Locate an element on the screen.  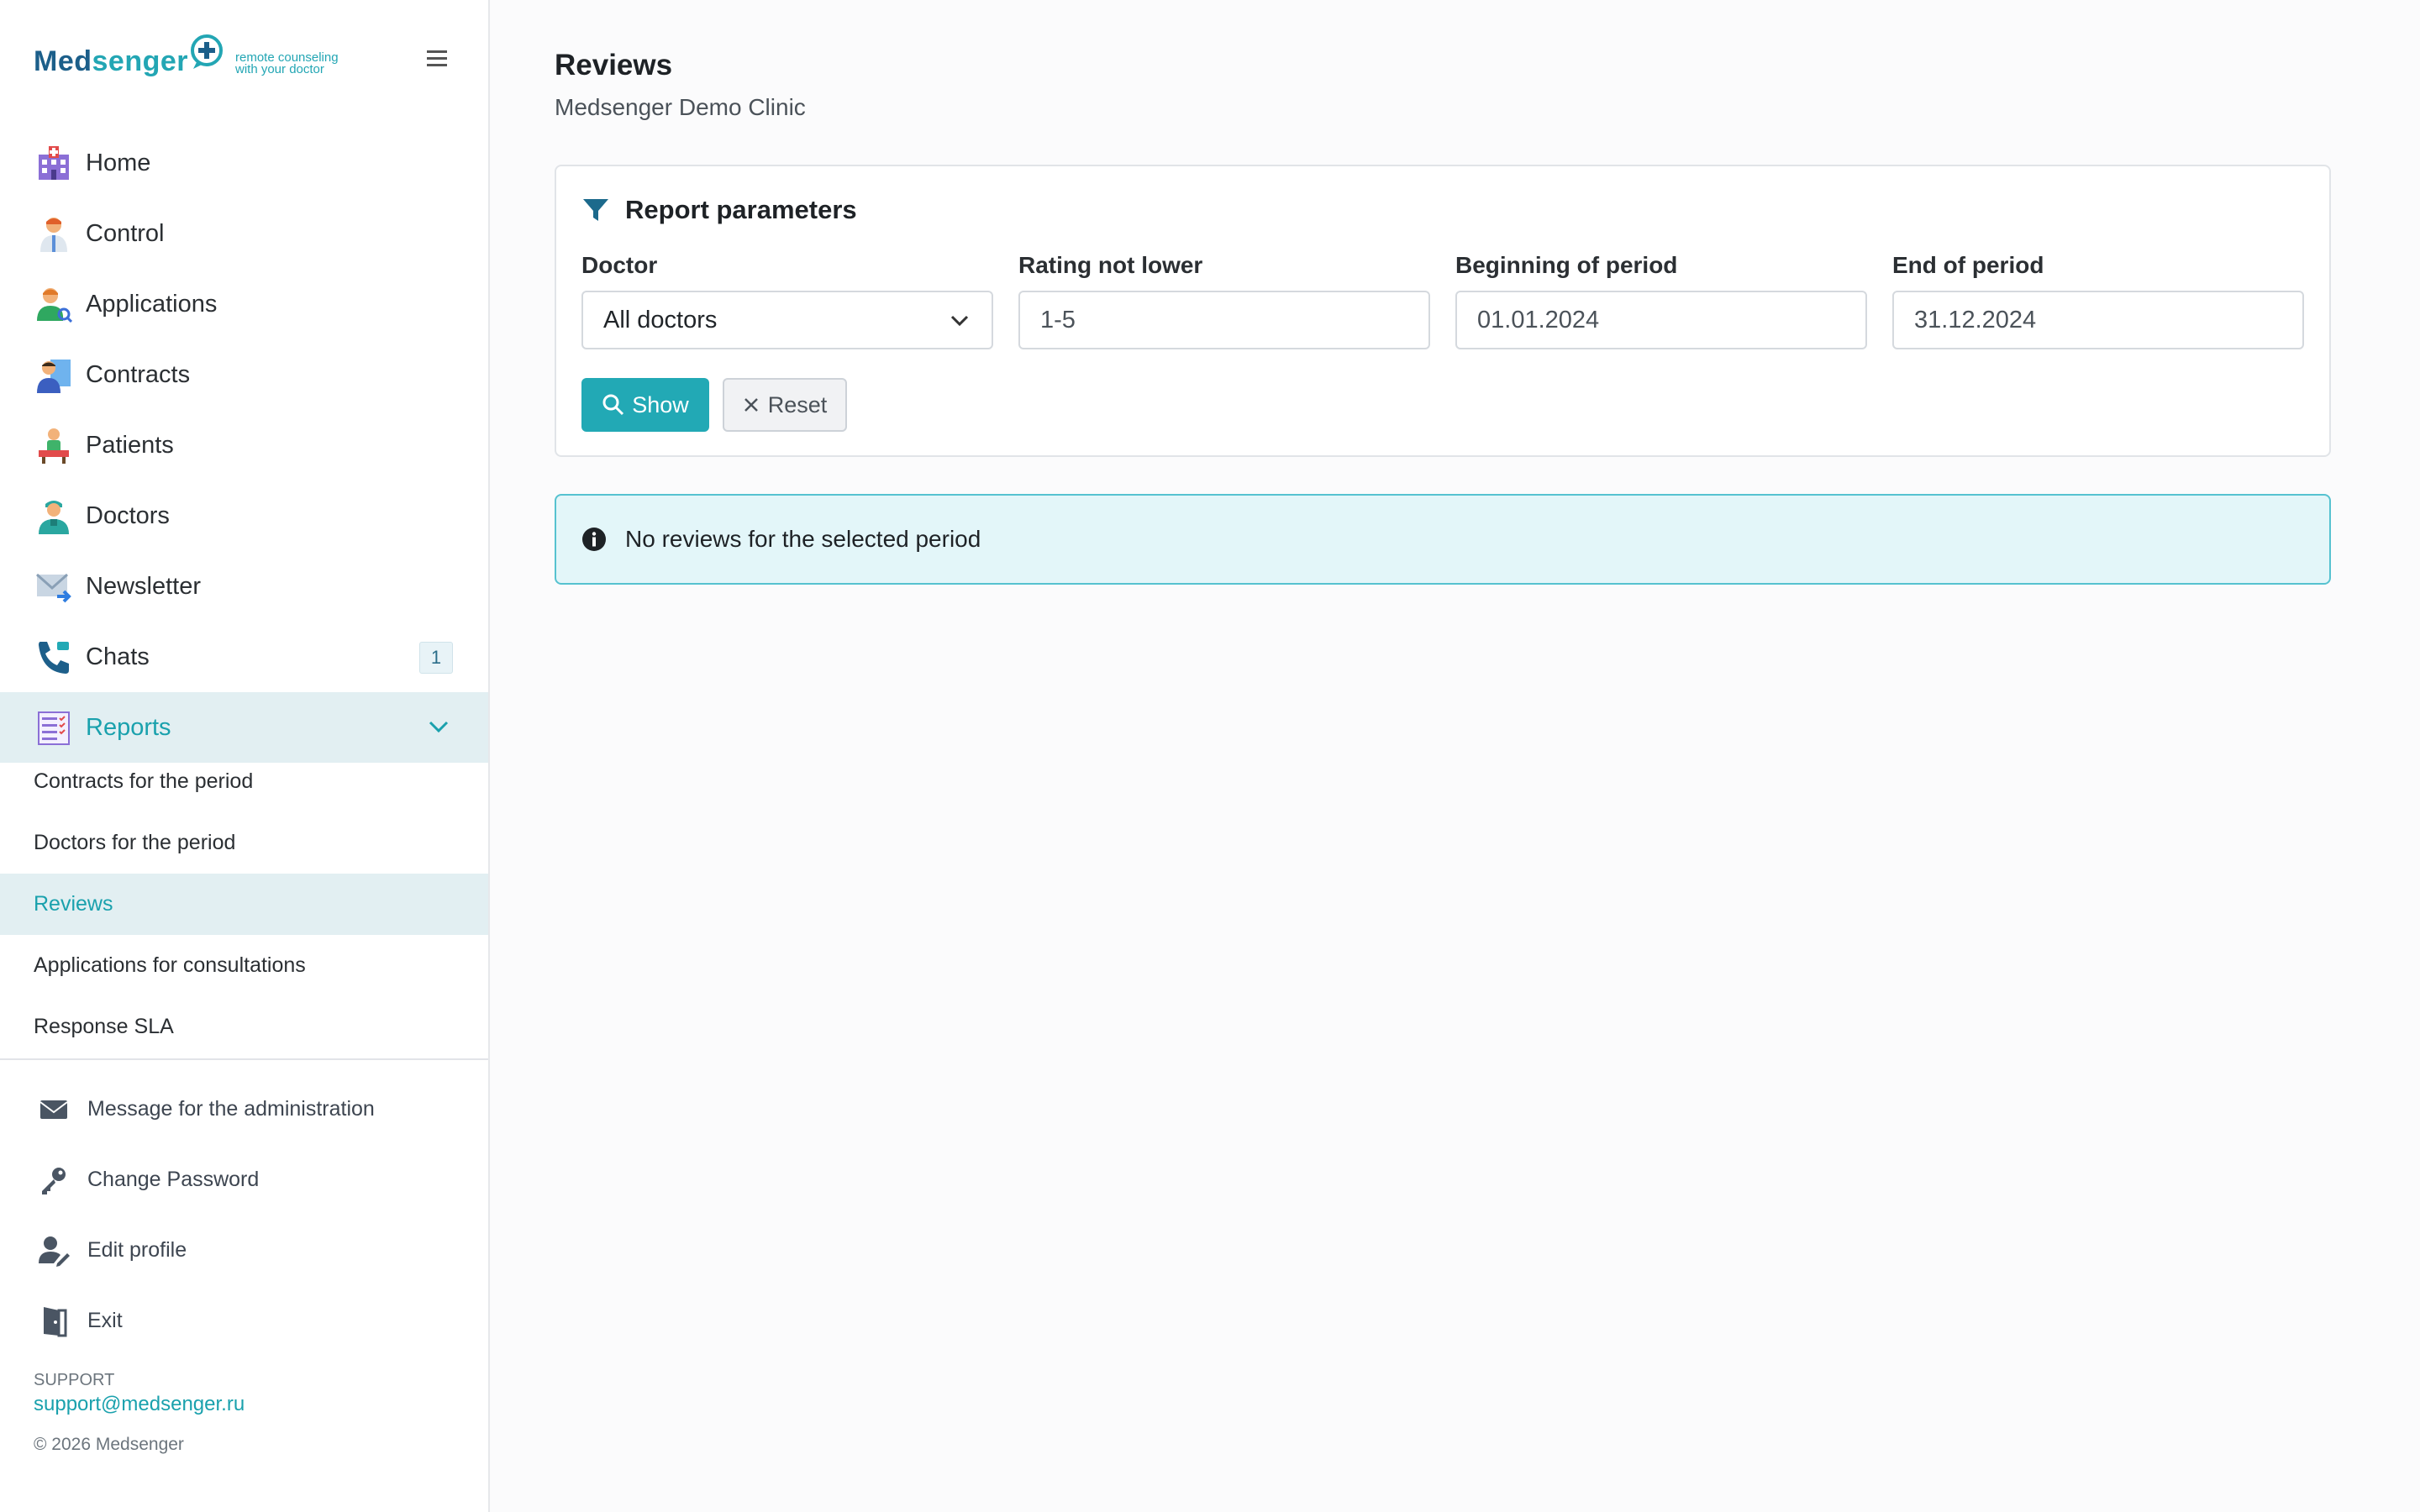
show-button: Show is located at coordinates (645, 405).